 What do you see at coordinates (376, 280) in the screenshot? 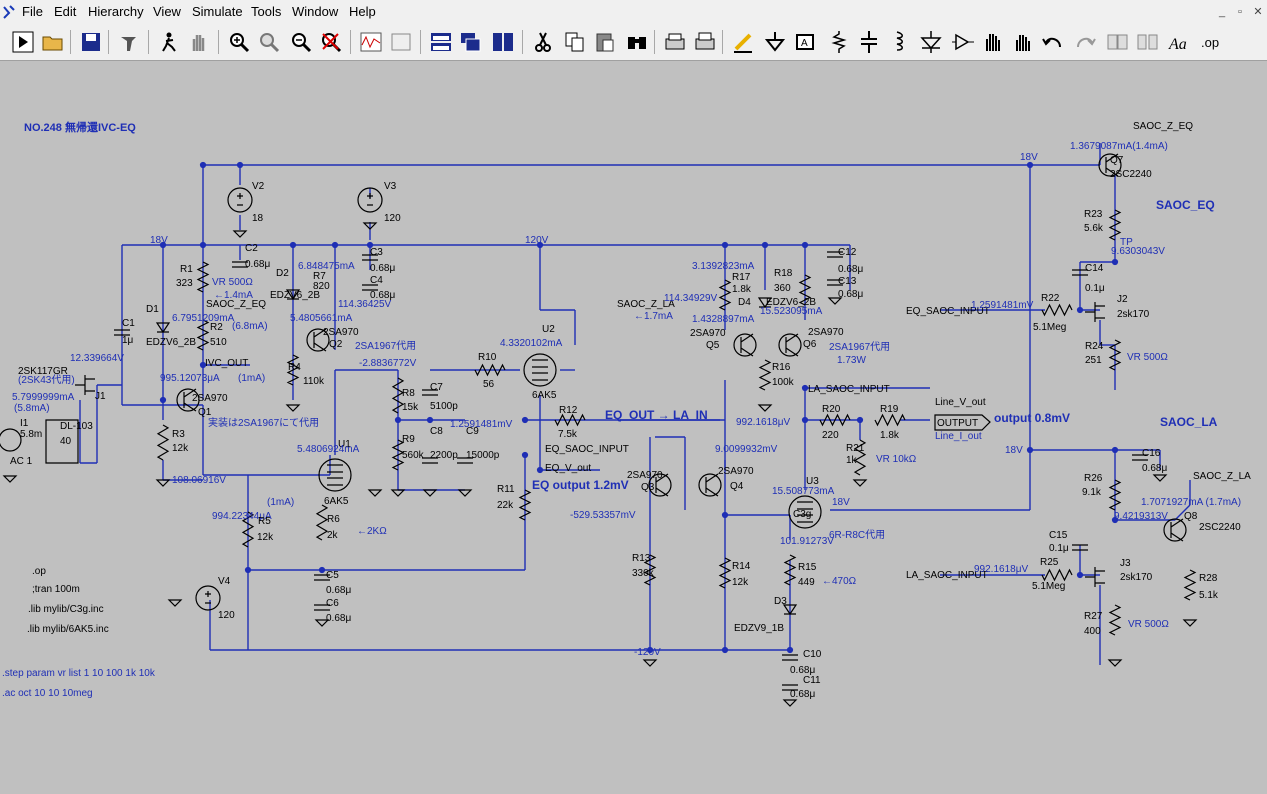
I see `schematic-label: C4` at bounding box center [376, 280].